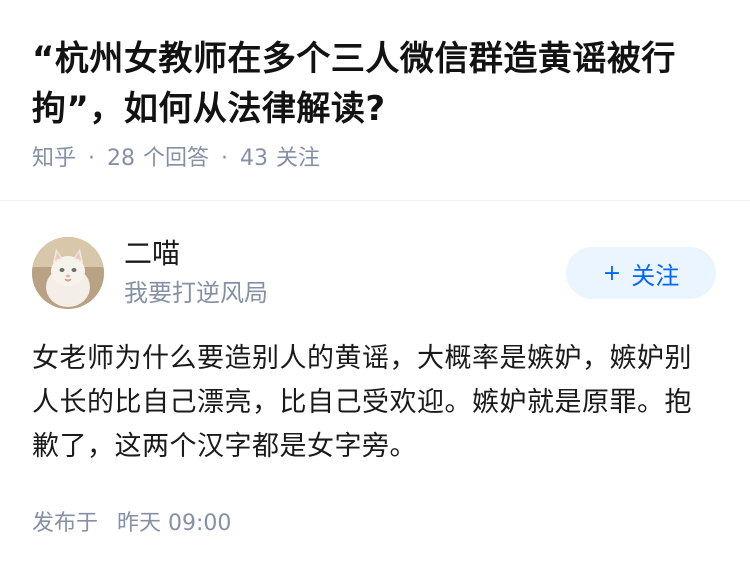  I want to click on answer-count: 28, so click(121, 158).